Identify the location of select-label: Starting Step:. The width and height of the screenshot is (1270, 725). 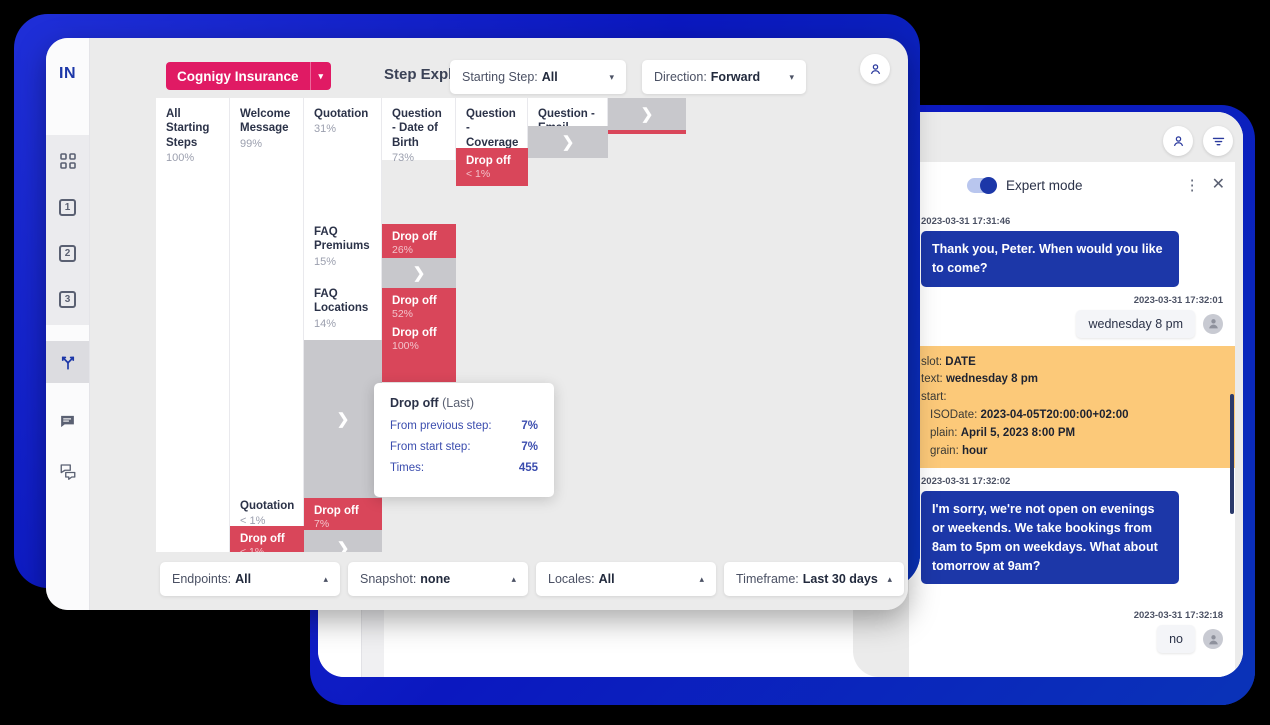
(500, 77).